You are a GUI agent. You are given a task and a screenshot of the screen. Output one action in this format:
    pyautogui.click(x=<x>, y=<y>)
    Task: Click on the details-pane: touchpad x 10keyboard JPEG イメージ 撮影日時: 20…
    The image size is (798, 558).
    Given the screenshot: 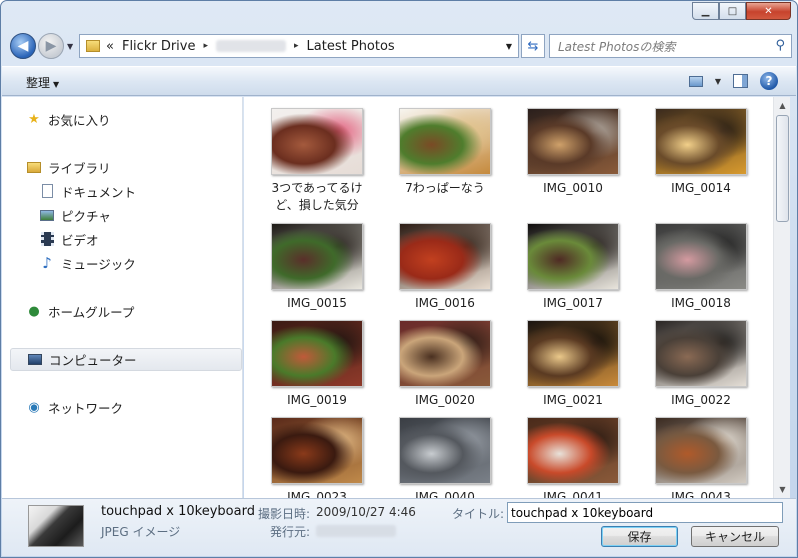 What is the action you would take?
    pyautogui.click(x=399, y=527)
    